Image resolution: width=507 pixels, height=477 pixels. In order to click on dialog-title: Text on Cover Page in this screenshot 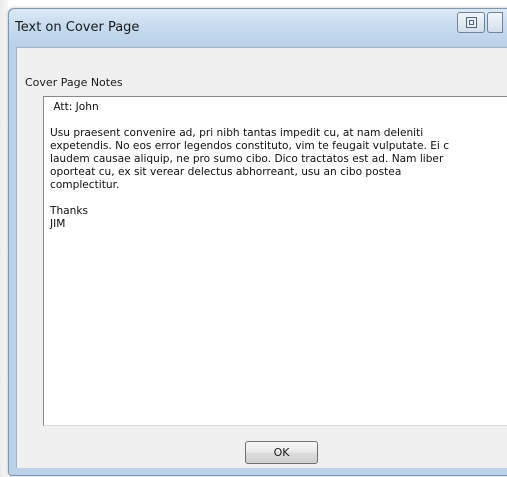, I will do `click(77, 27)`.